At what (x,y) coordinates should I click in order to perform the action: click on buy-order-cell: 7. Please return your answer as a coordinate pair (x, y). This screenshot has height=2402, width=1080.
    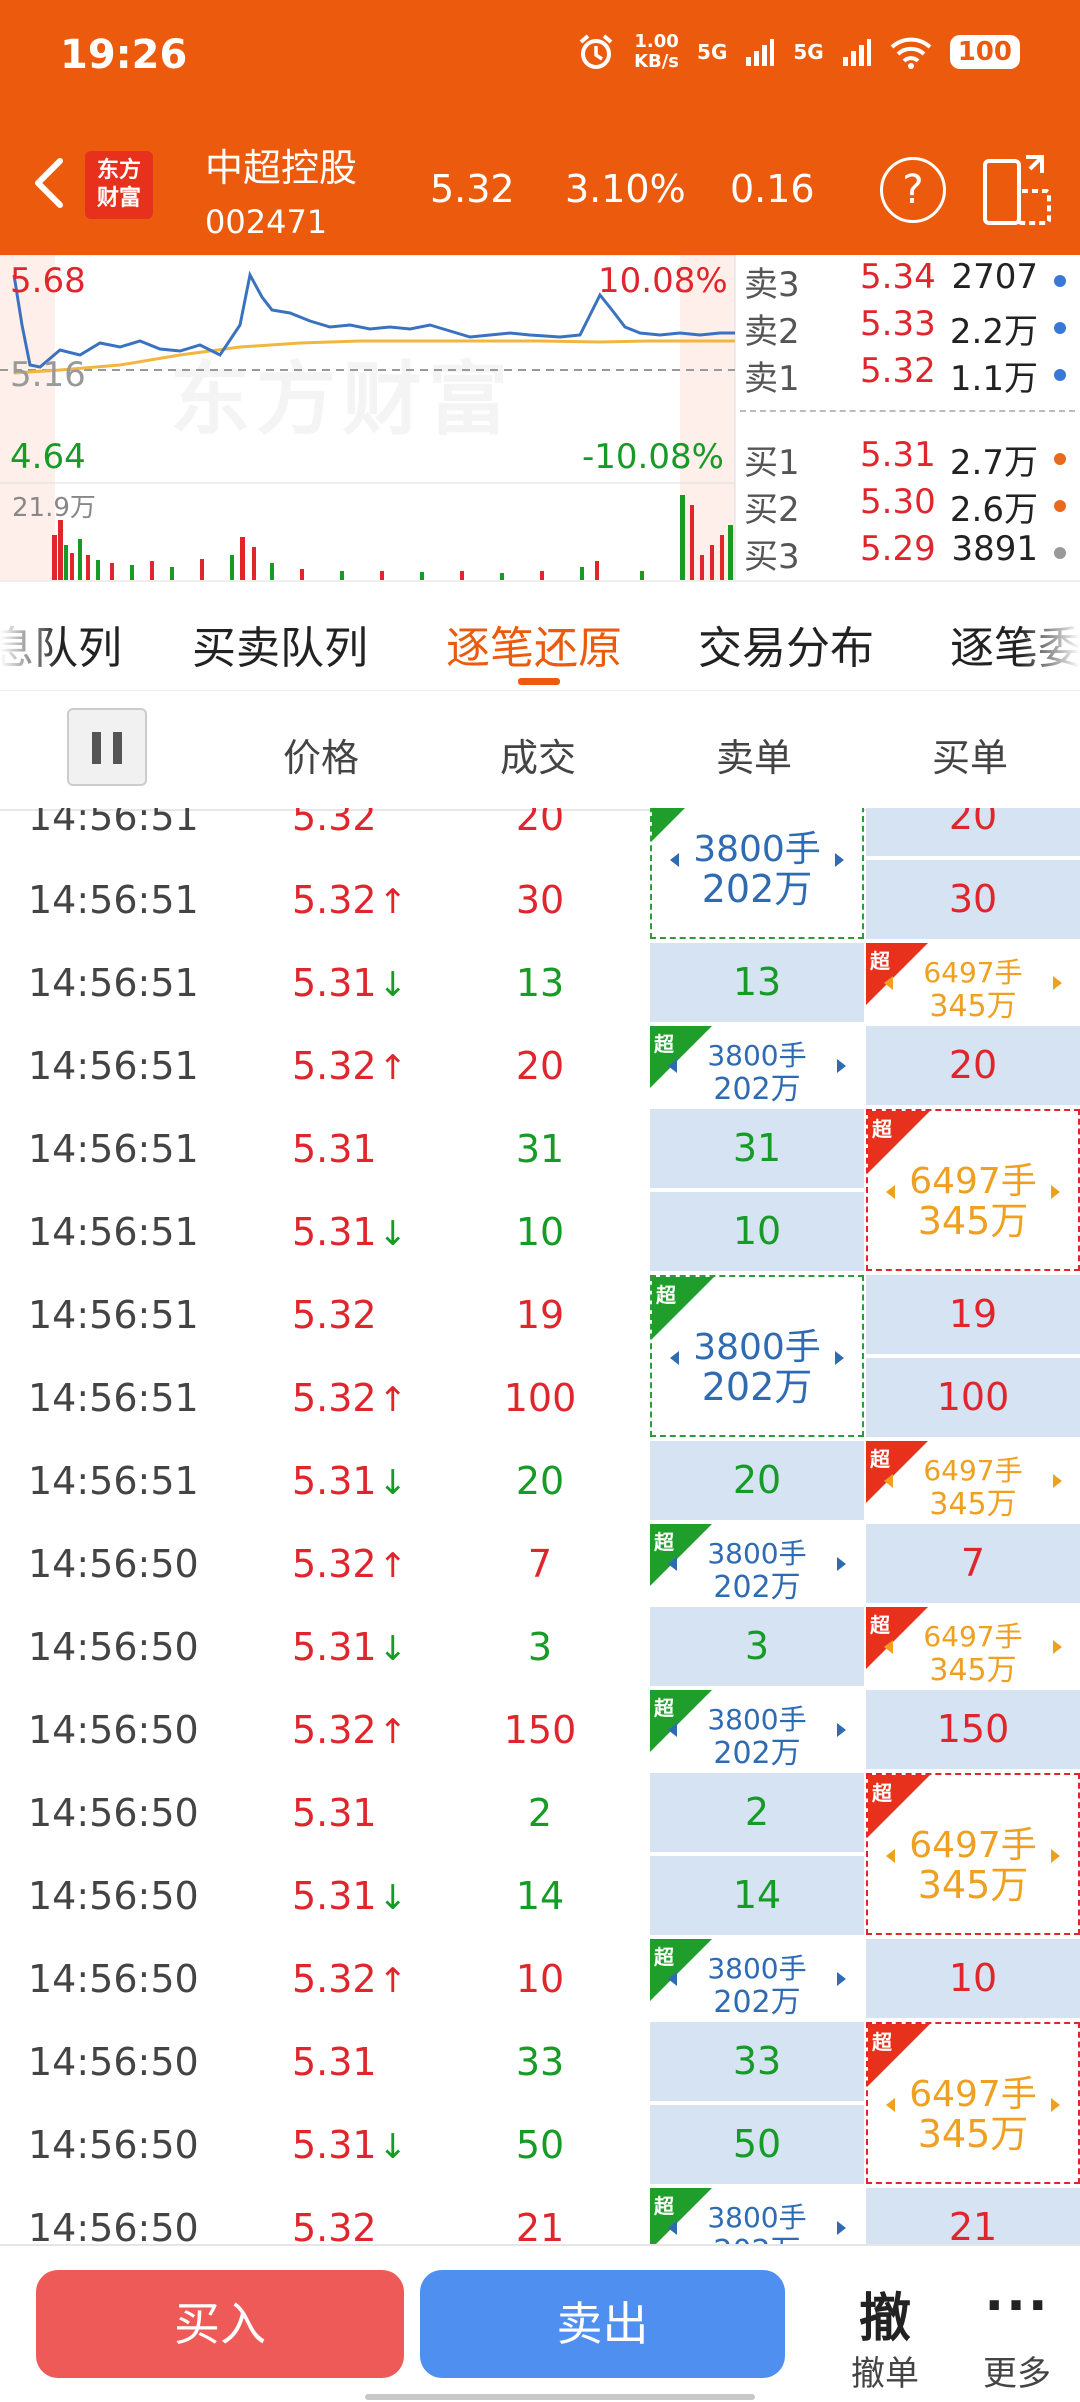
    Looking at the image, I should click on (973, 1563).